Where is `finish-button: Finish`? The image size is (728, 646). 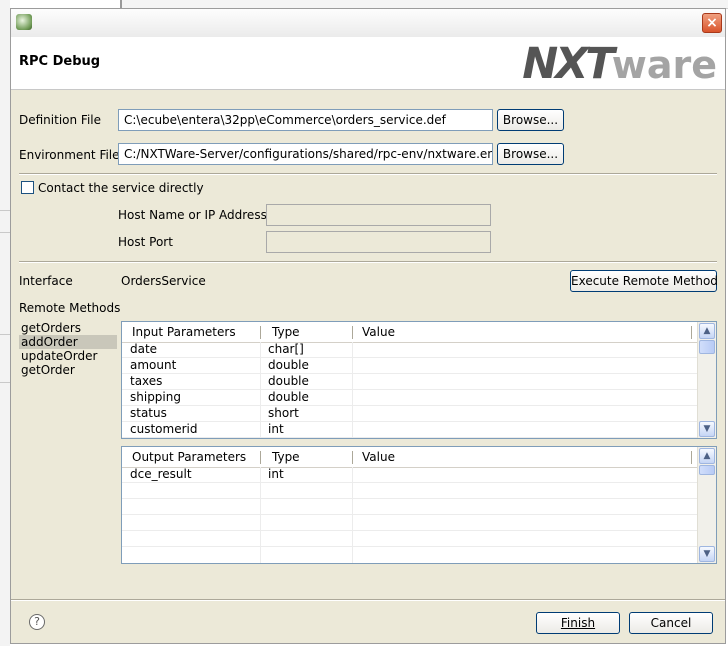
finish-button: Finish is located at coordinates (578, 623).